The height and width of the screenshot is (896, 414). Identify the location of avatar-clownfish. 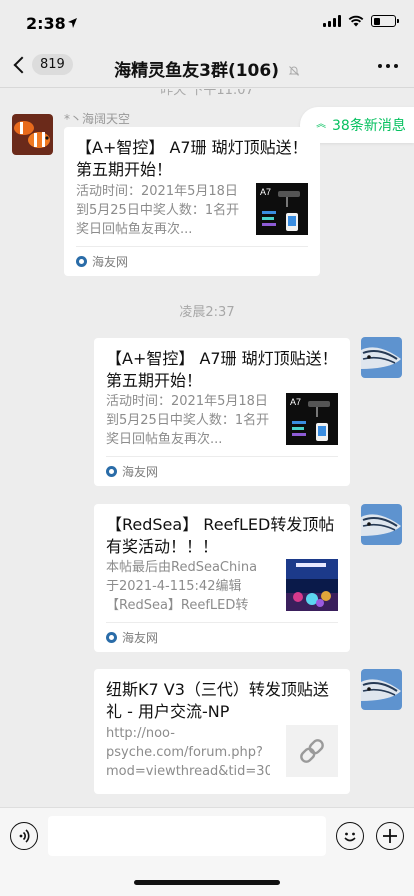
(32, 134).